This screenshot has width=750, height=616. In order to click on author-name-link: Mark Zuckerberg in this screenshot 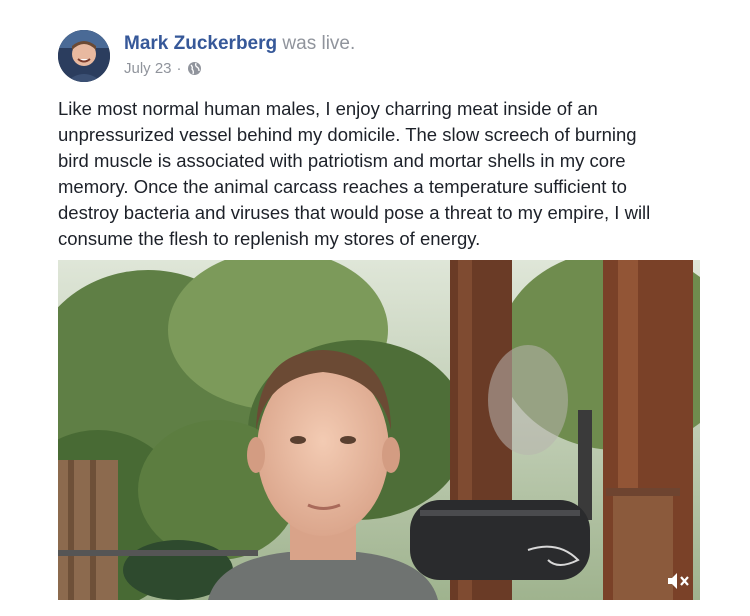, I will do `click(200, 43)`.